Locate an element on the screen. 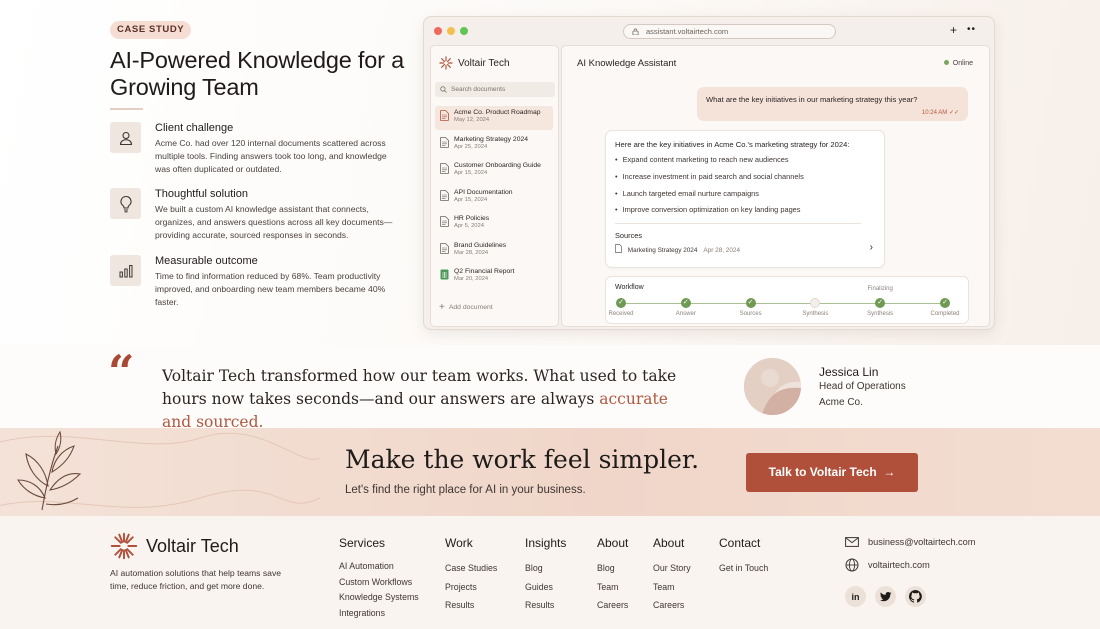  footer-website: voltairtech.com is located at coordinates (887, 565).